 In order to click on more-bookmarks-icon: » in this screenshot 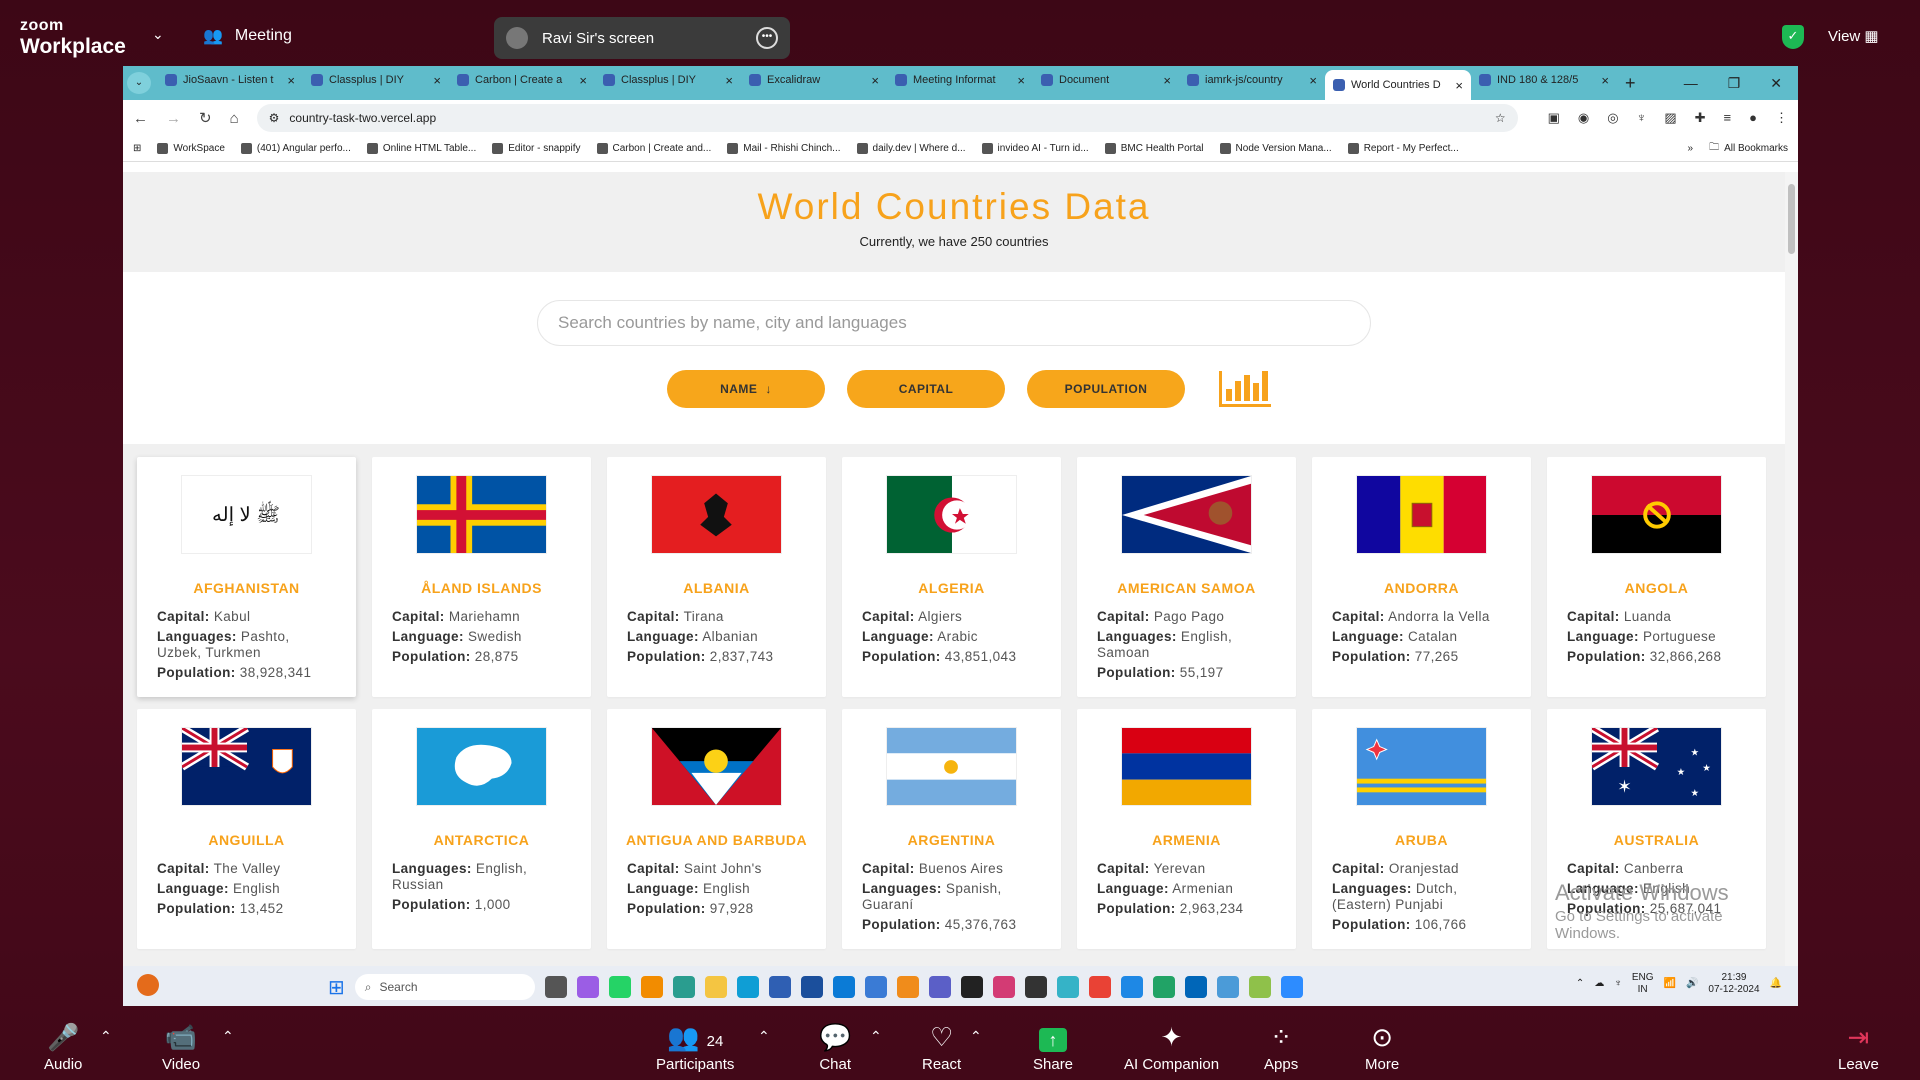, I will do `click(1691, 148)`.